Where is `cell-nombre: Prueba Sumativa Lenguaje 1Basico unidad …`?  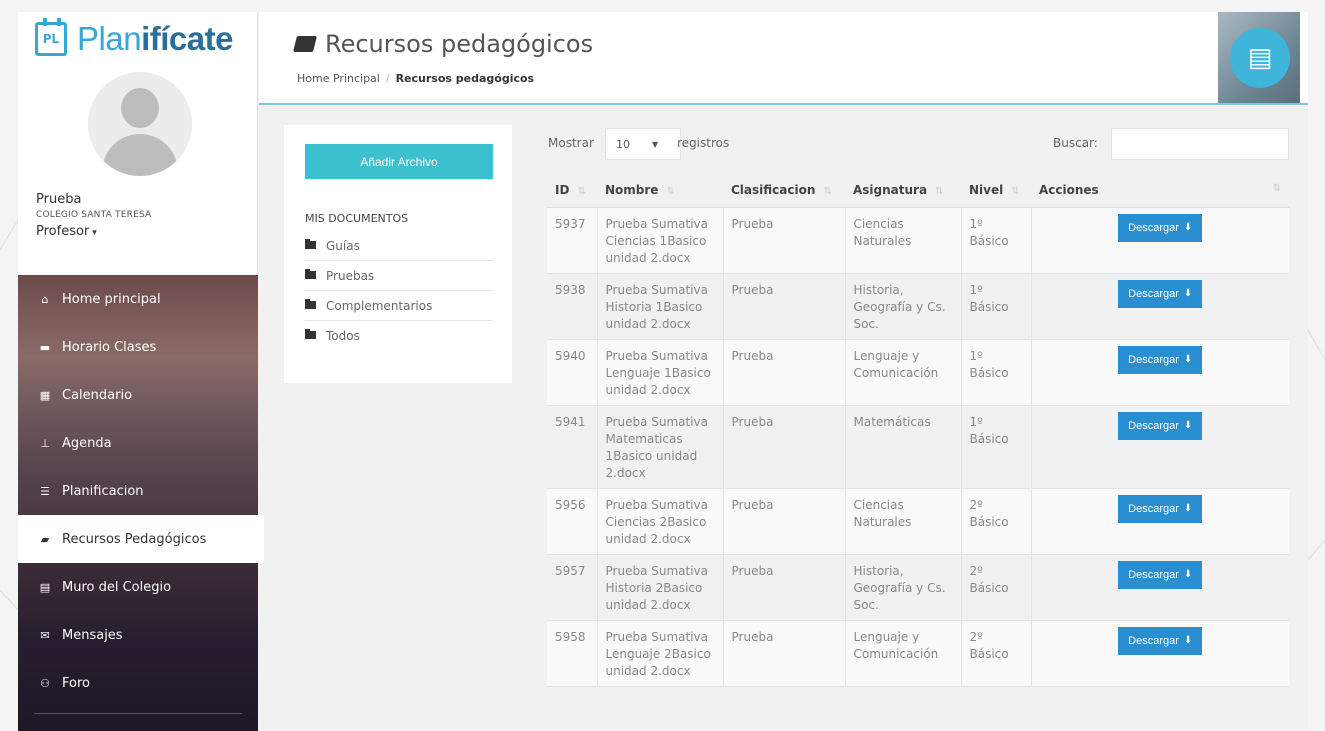 cell-nombre: Prueba Sumativa Lenguaje 1Basico unidad … is located at coordinates (660, 372).